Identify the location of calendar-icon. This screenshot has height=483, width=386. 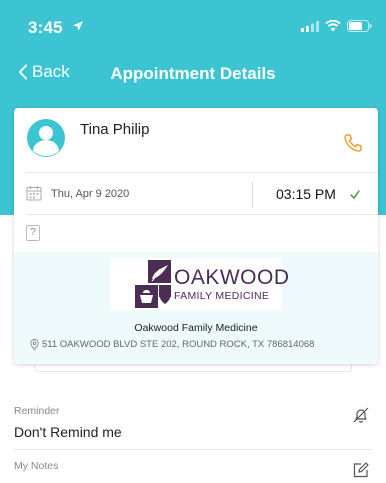
(34, 193).